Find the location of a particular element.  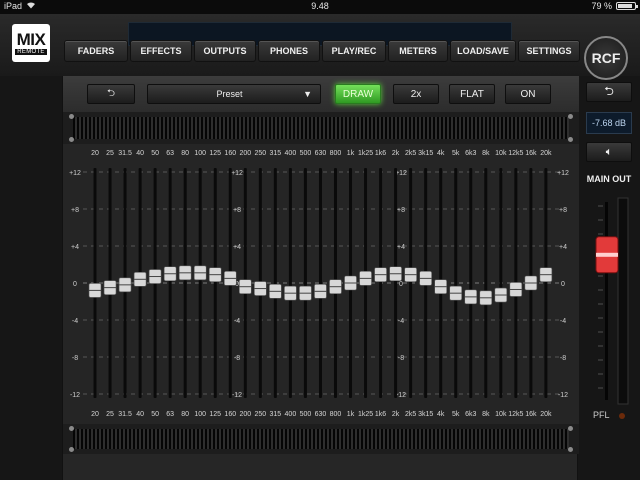

main-fader-knob-line is located at coordinates (607, 254).